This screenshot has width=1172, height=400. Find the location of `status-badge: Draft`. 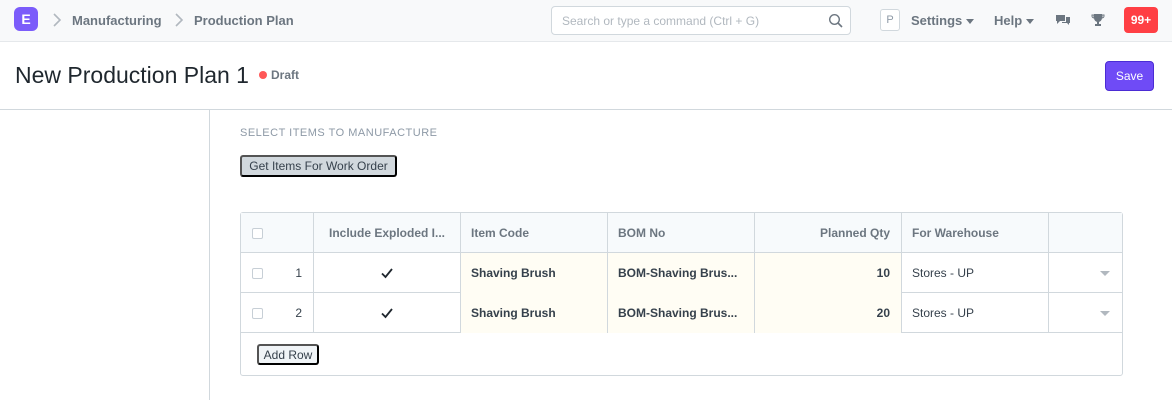

status-badge: Draft is located at coordinates (285, 75).